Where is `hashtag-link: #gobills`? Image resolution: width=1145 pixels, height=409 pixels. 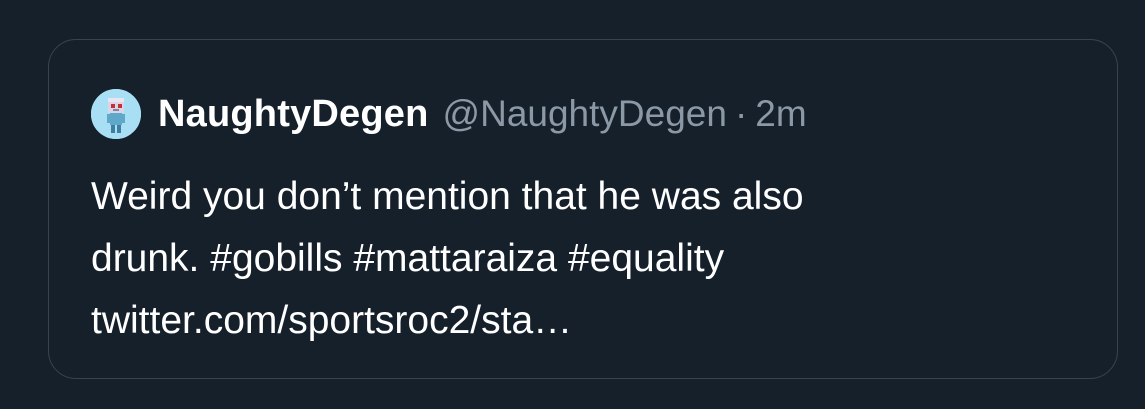
hashtag-link: #gobills is located at coordinates (276, 258).